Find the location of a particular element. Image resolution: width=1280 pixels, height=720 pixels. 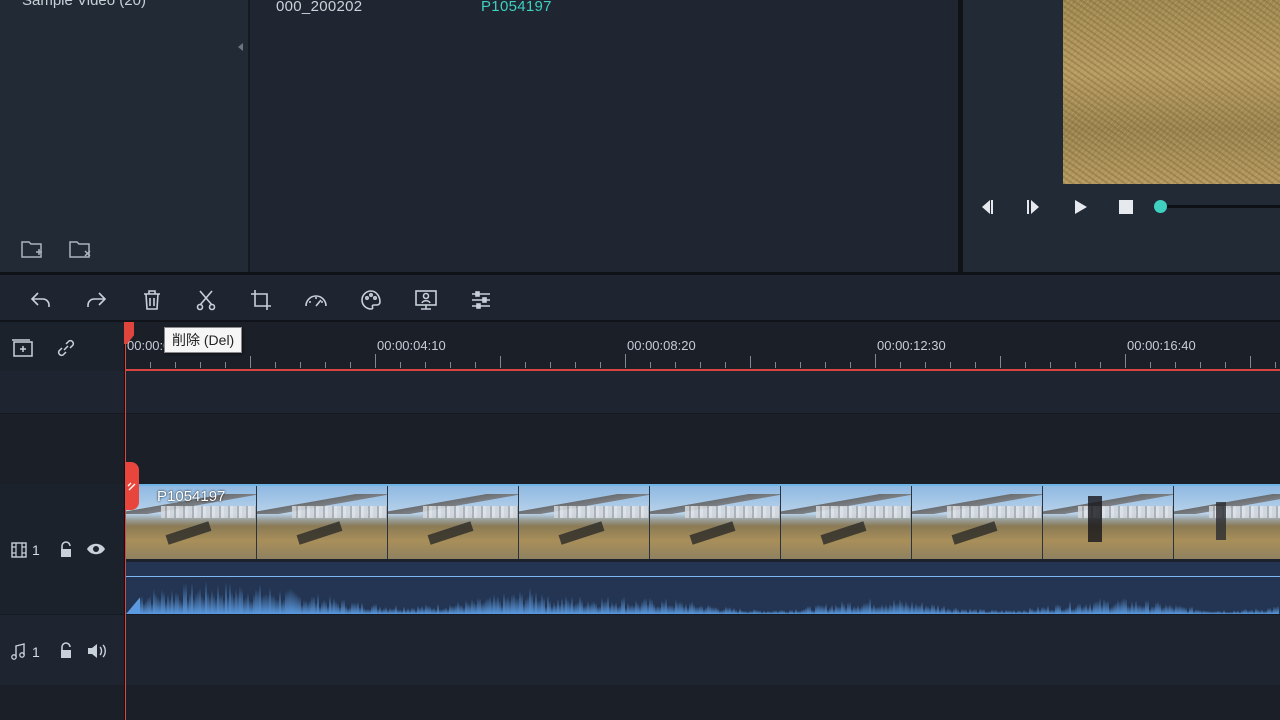

delete-folder-icon is located at coordinates (81, 251).